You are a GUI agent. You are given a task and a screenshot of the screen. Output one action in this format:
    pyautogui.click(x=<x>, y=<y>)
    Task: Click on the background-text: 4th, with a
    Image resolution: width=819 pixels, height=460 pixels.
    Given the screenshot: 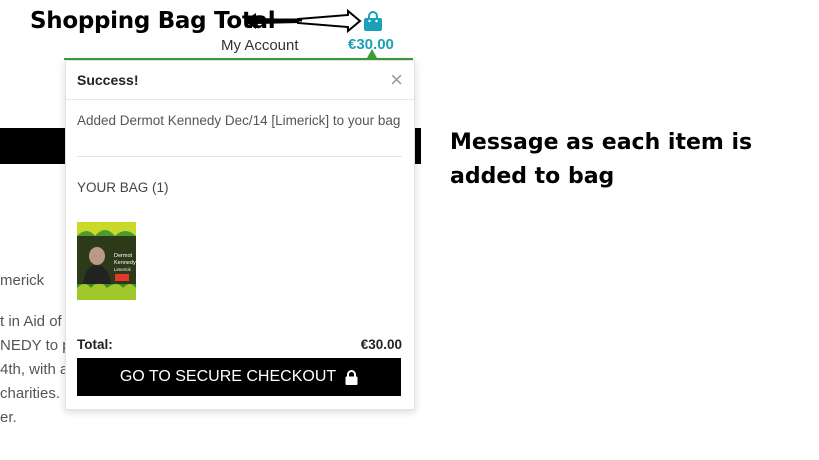 What is the action you would take?
    pyautogui.click(x=34, y=369)
    